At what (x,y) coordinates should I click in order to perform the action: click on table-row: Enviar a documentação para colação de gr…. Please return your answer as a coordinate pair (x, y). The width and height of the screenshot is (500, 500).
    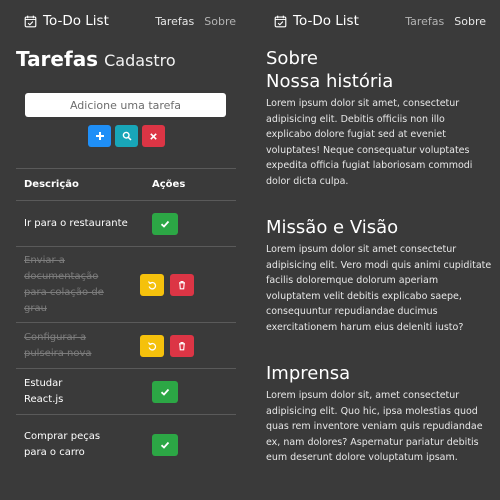
    Looking at the image, I should click on (126, 285).